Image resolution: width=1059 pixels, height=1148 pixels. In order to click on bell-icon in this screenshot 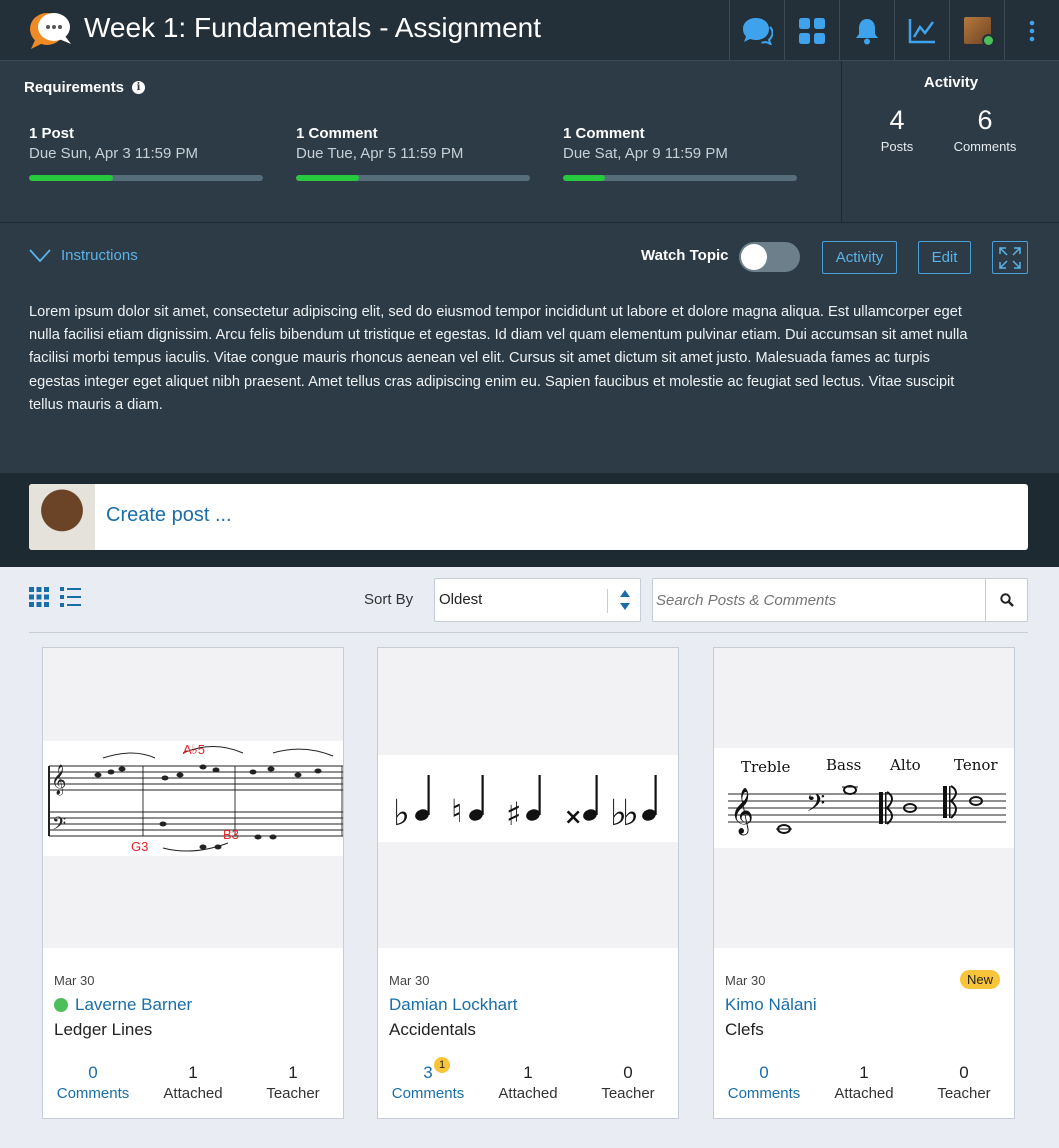, I will do `click(866, 30)`.